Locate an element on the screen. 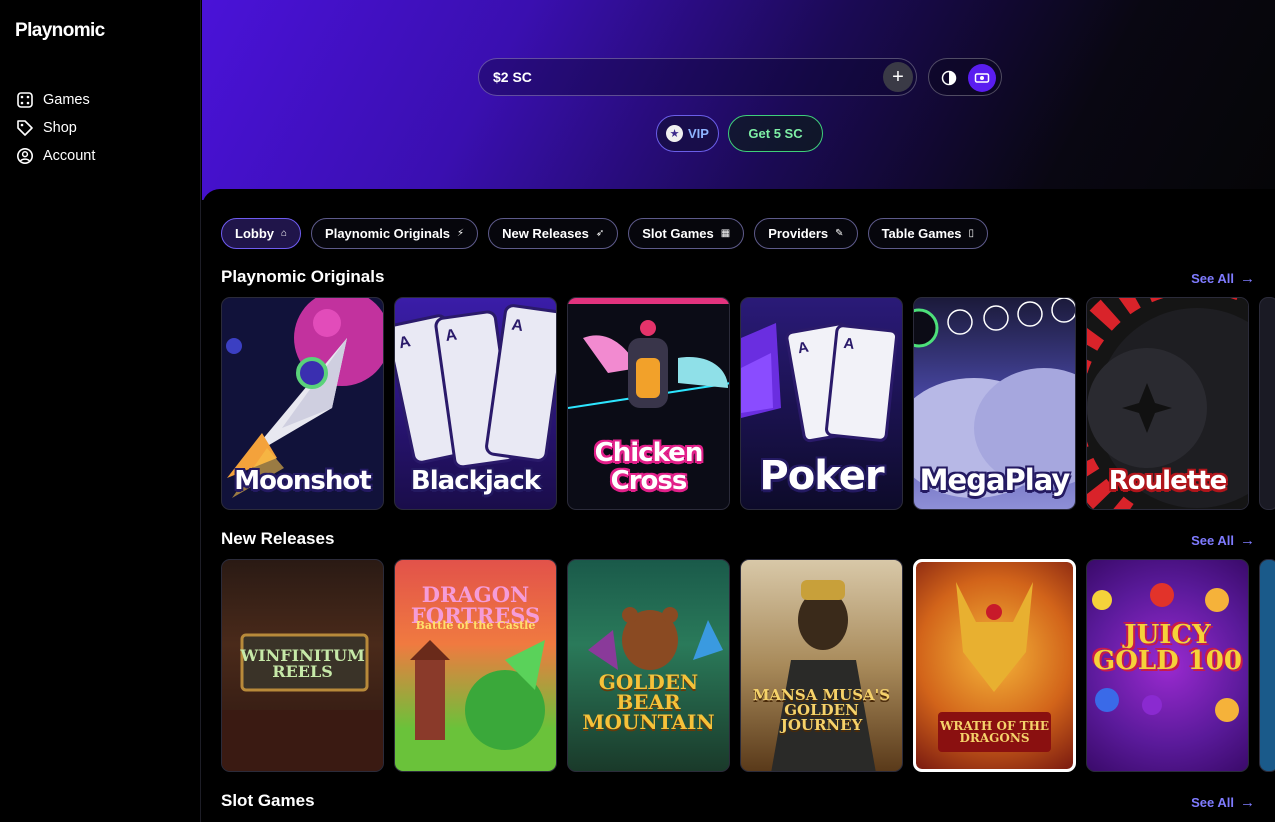  chip-label: New Releases is located at coordinates (545, 233).